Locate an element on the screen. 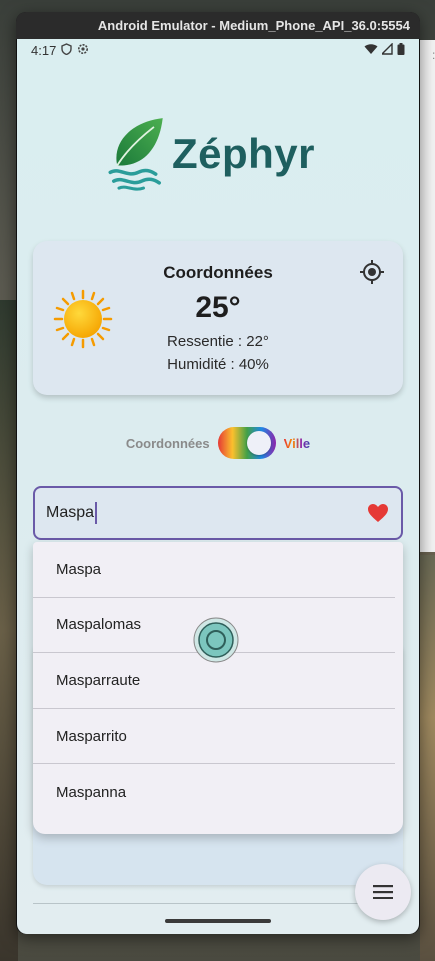 Image resolution: width=435 pixels, height=961 pixels. toggle-knob is located at coordinates (258, 443).